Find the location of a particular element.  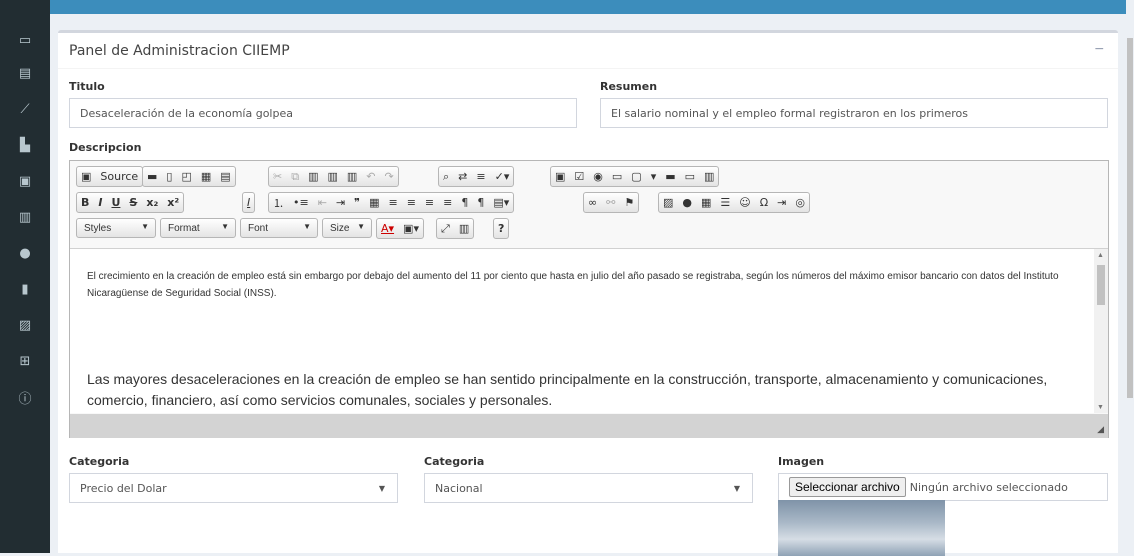

underline-icon: U is located at coordinates (115, 202).